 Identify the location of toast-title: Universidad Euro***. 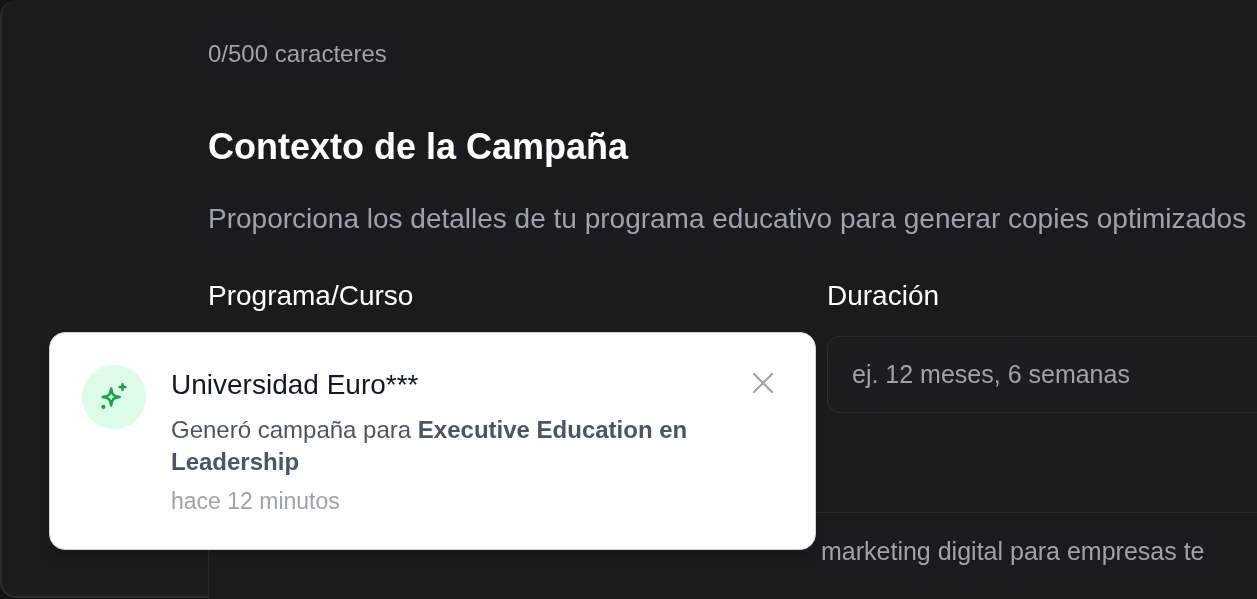
(295, 385).